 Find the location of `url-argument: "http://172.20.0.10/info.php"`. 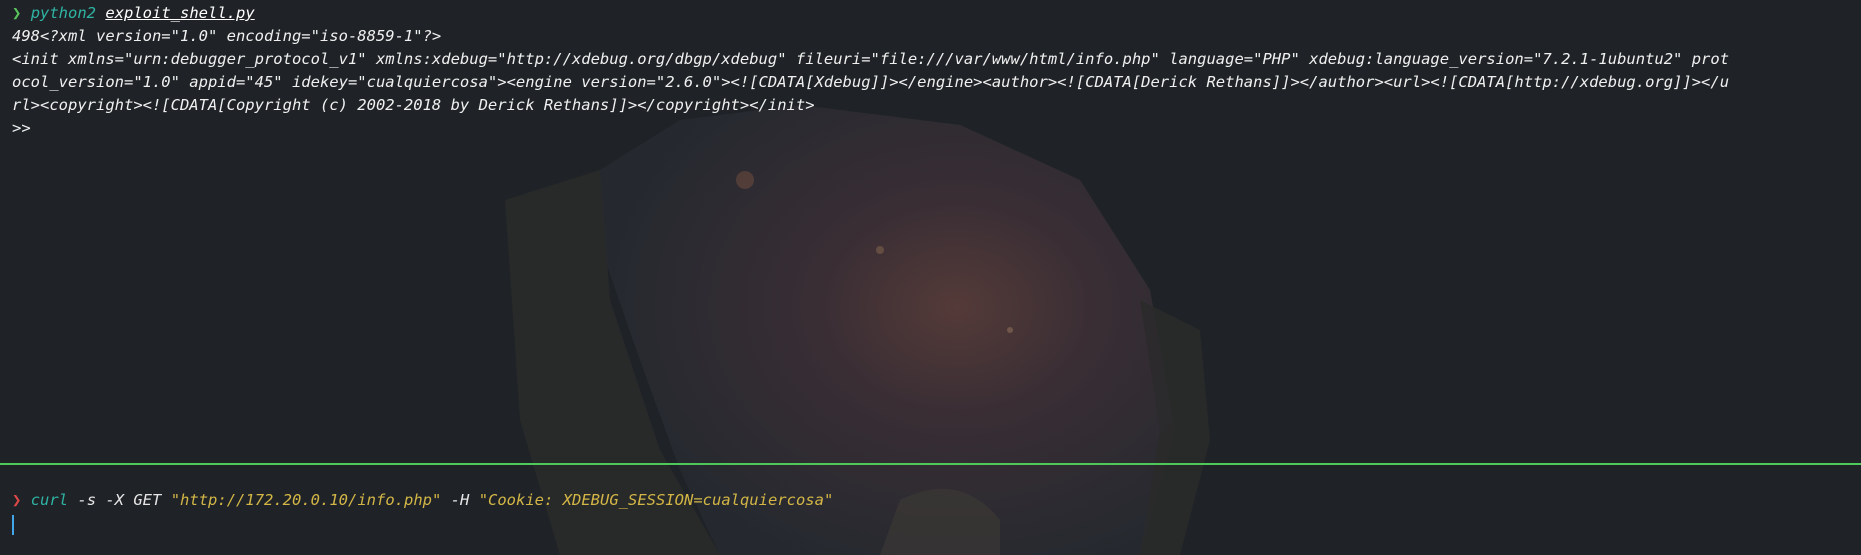

url-argument: "http://172.20.0.10/info.php" is located at coordinates (306, 500).